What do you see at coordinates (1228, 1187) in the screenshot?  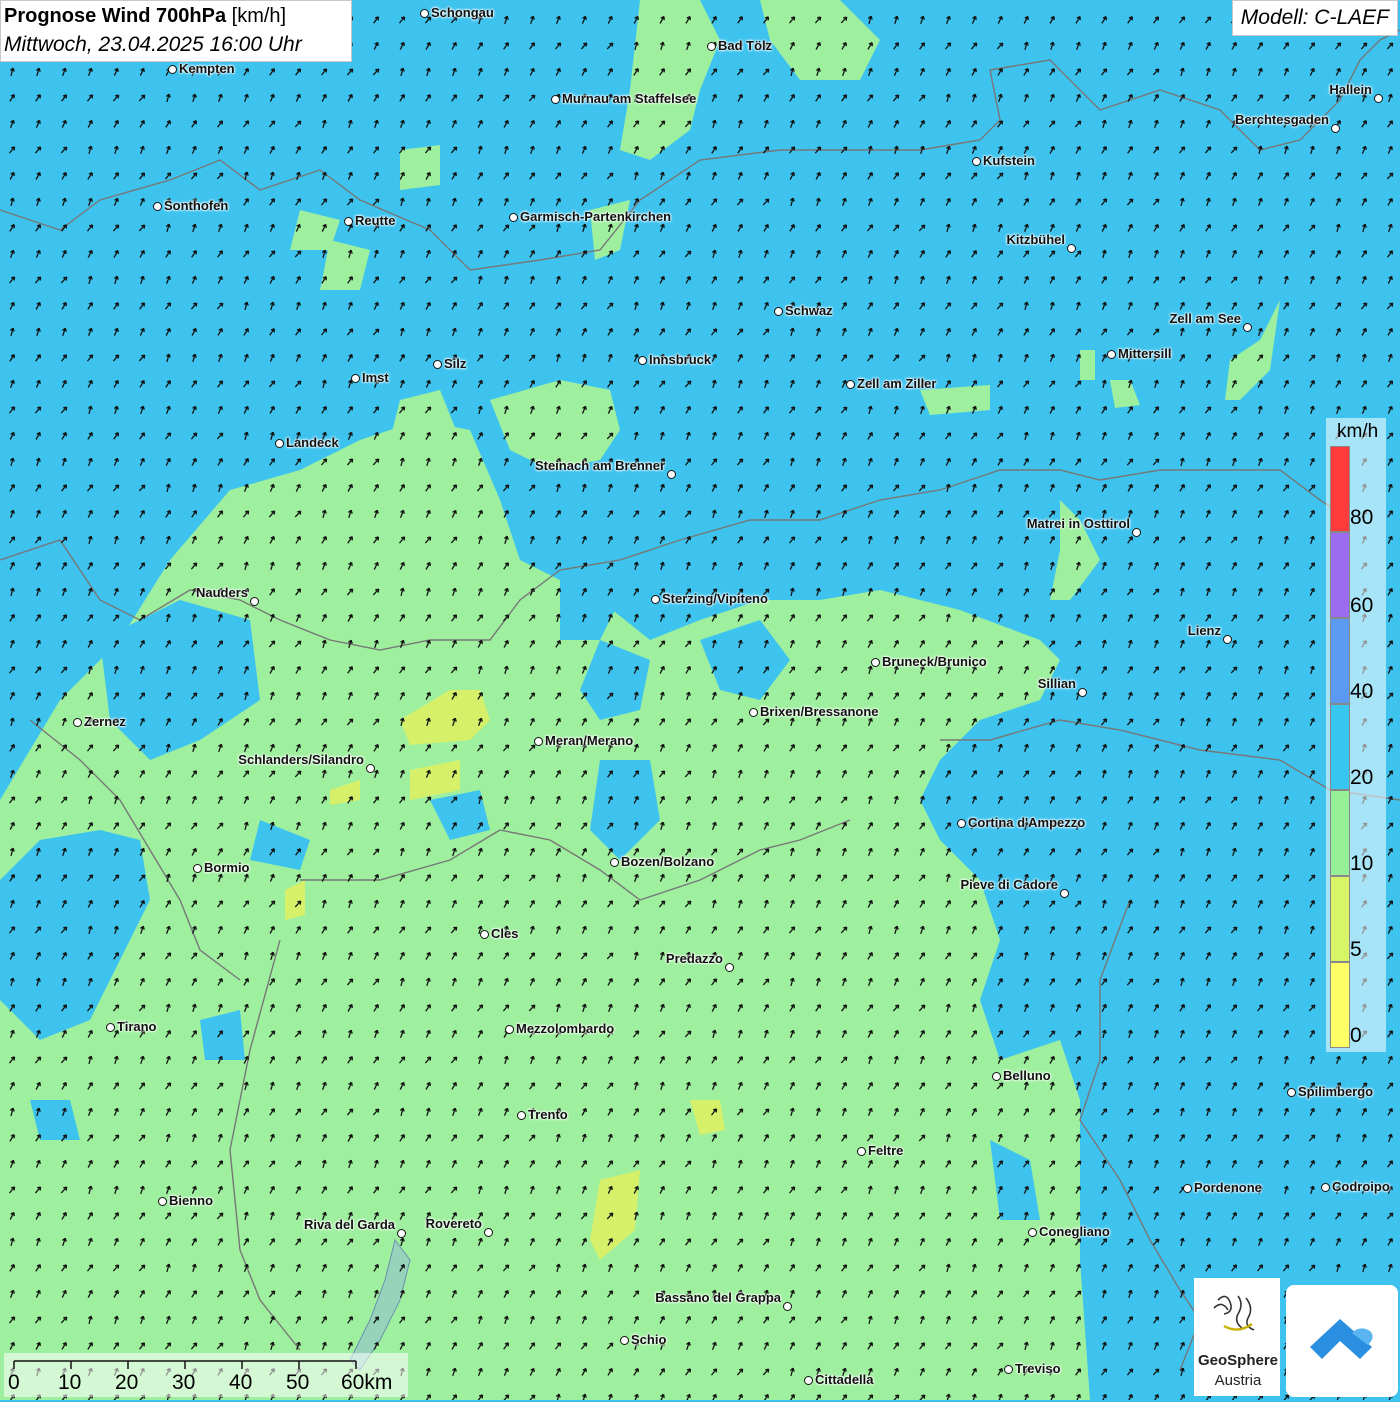 I see `city-label: Pordenone` at bounding box center [1228, 1187].